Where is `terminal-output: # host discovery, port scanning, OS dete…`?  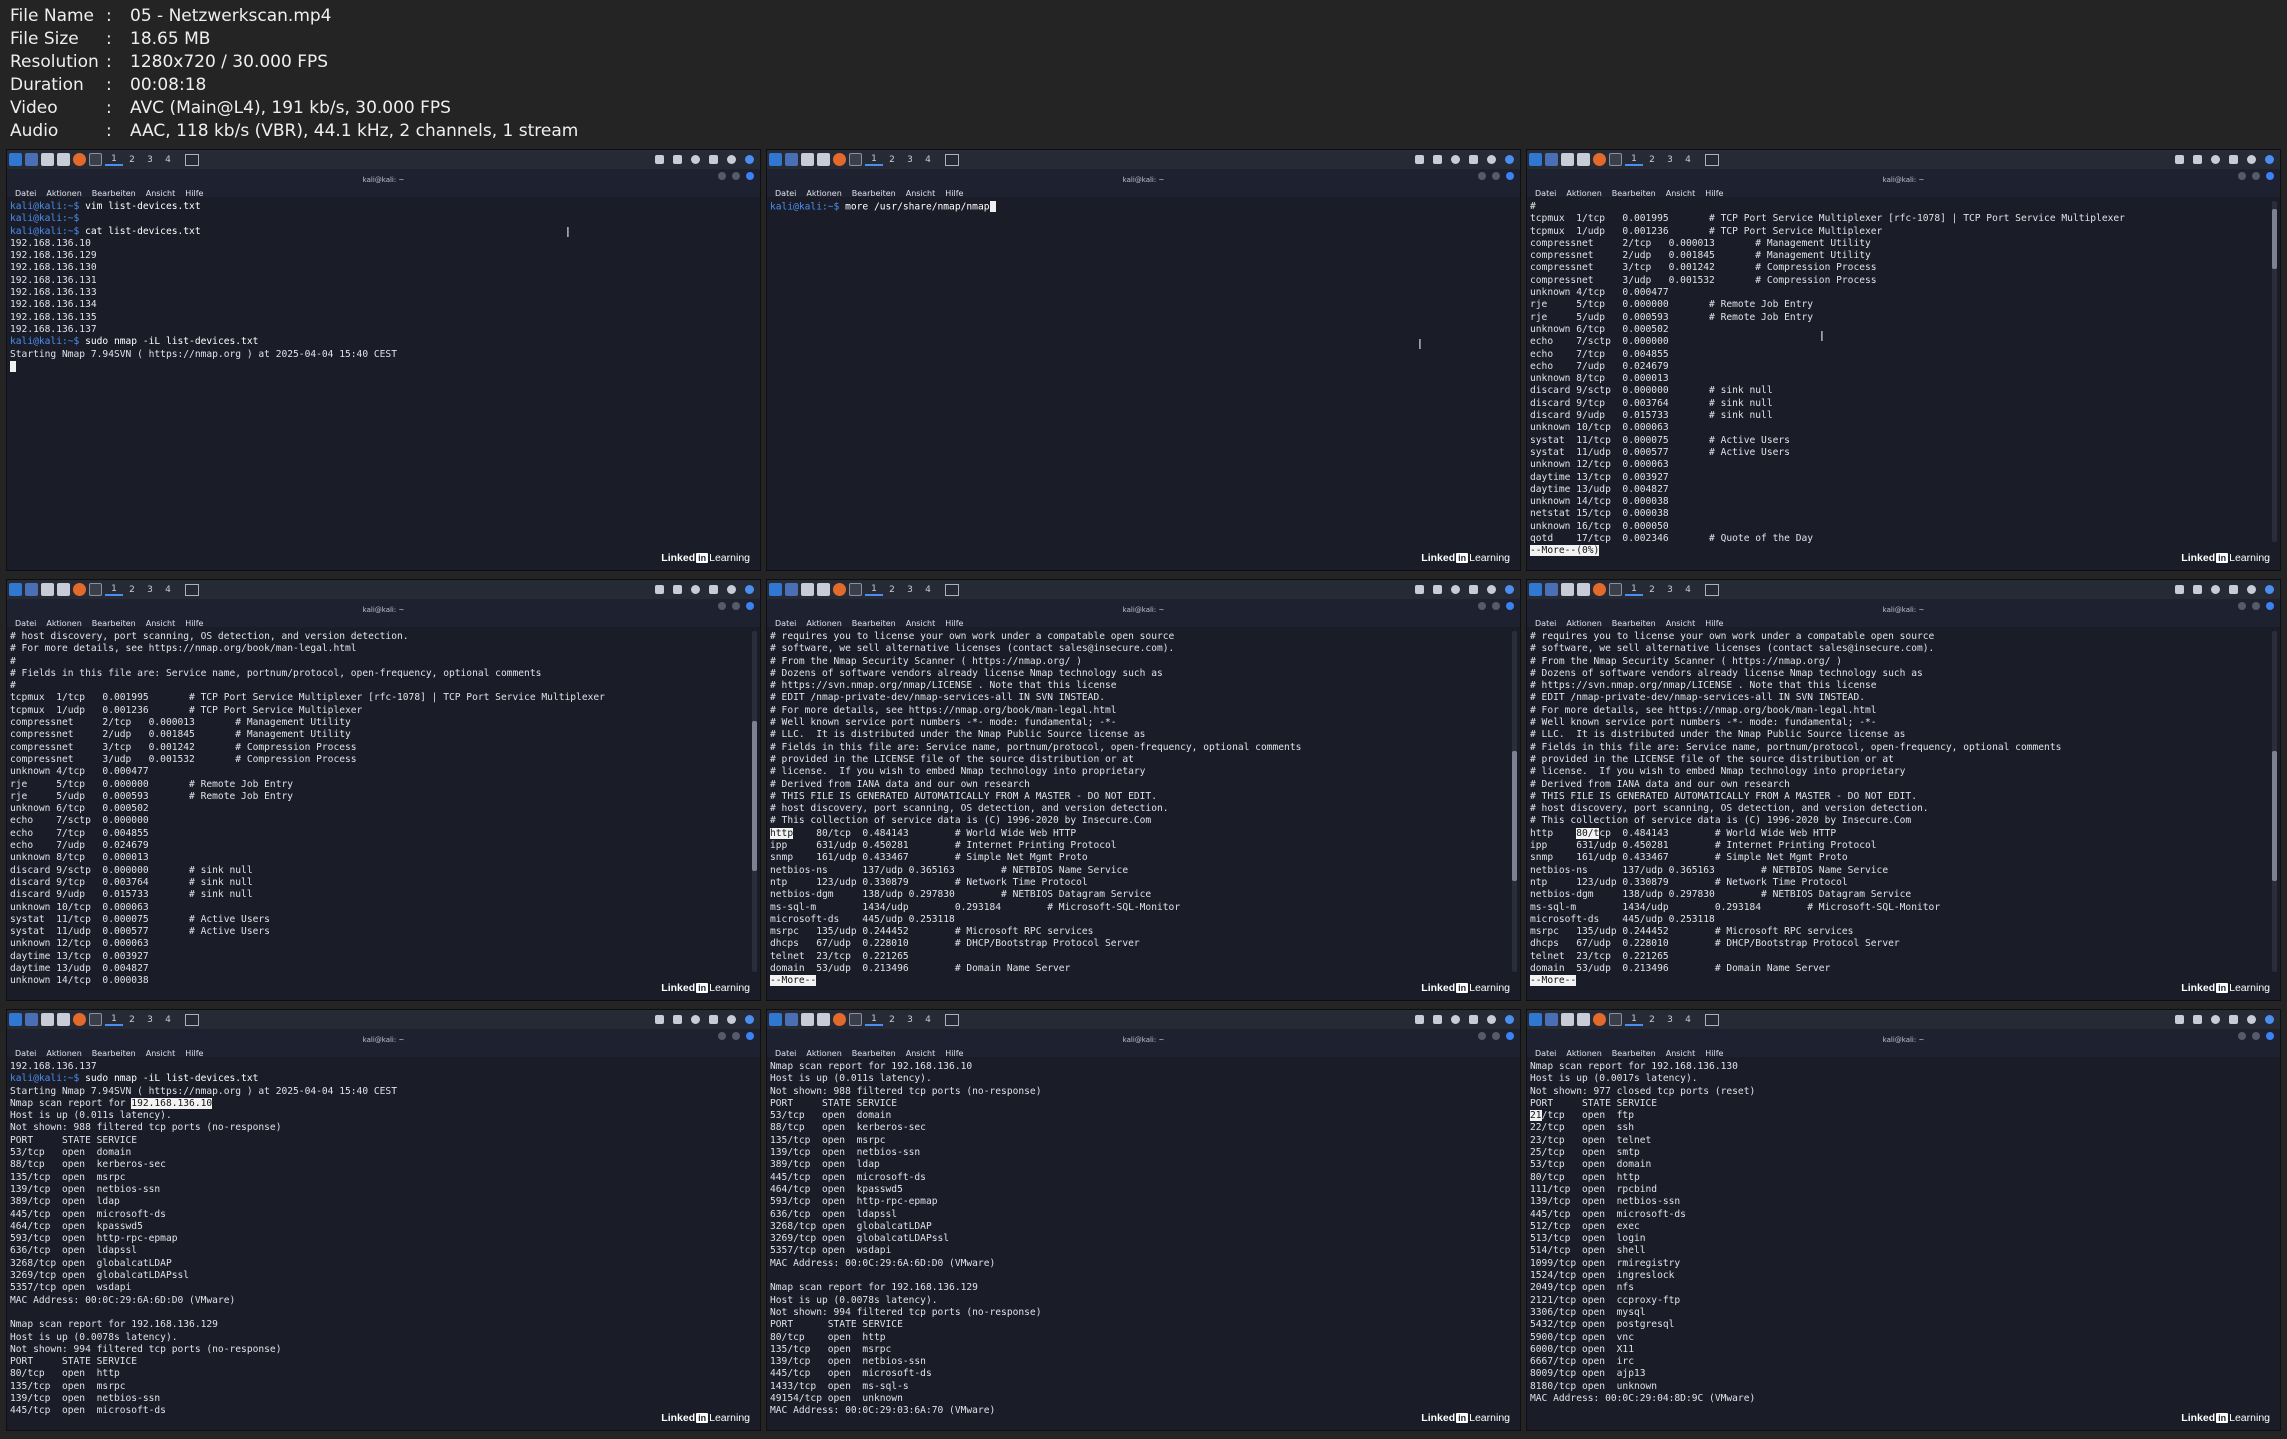 terminal-output: # host discovery, port scanning, OS dete… is located at coordinates (379, 814).